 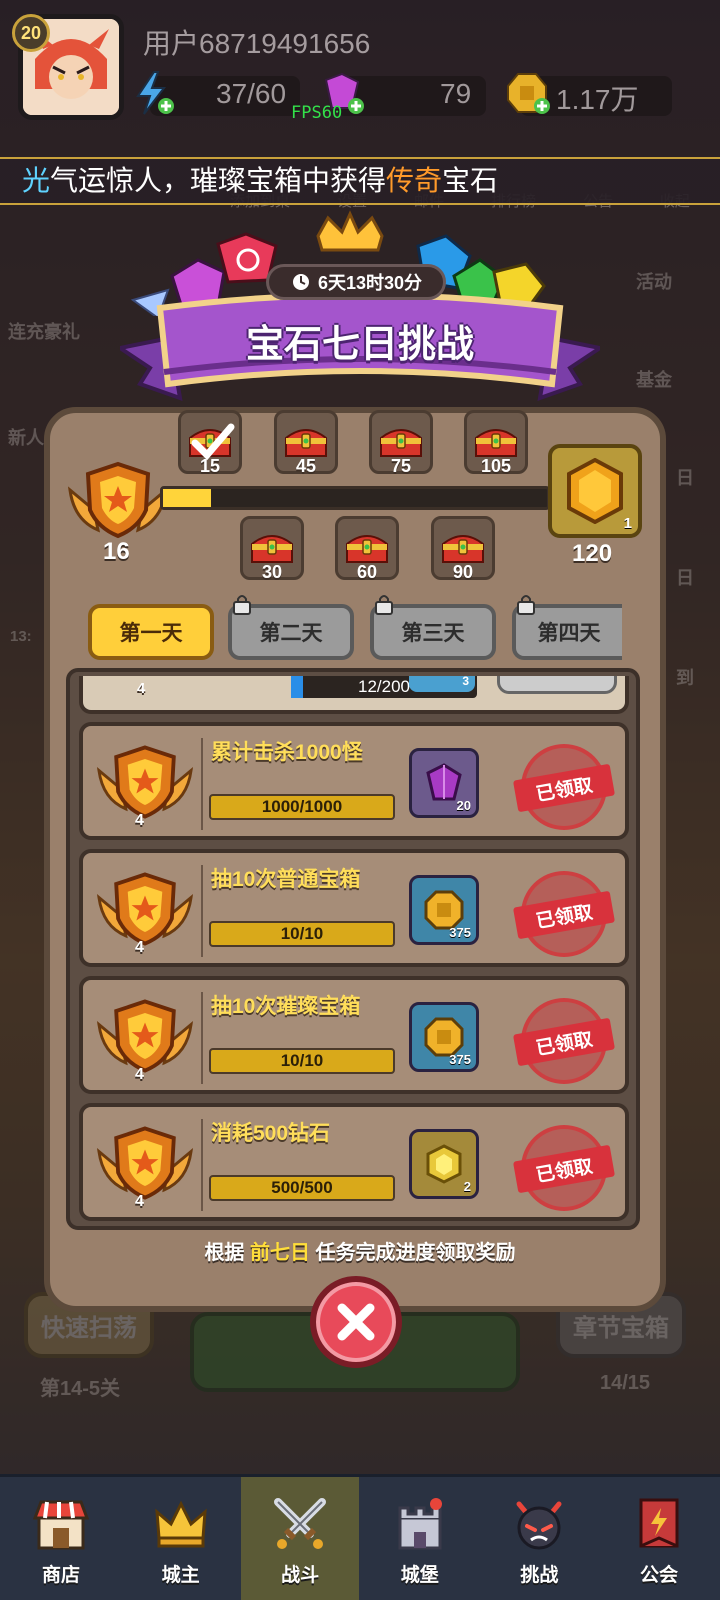 I want to click on medal-progress-icon, so click(x=118, y=500).